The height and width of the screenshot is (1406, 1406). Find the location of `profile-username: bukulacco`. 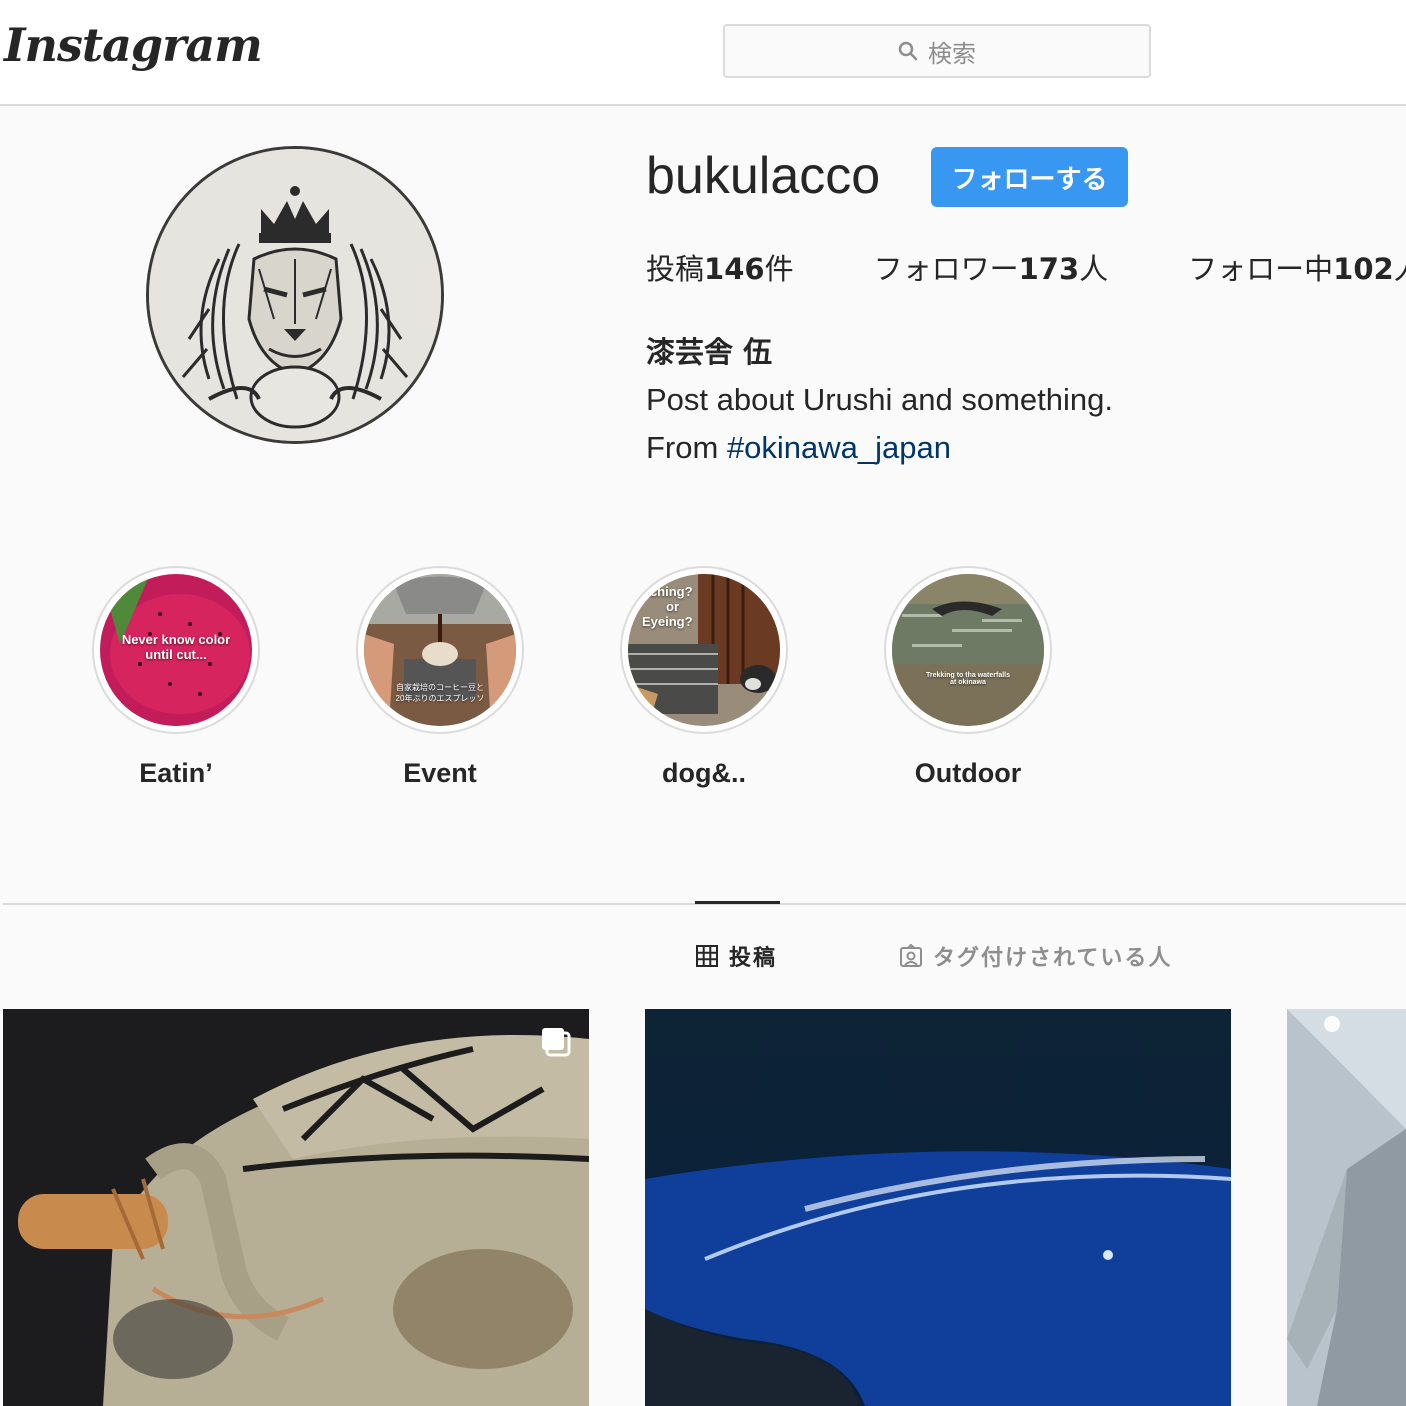

profile-username: bukulacco is located at coordinates (763, 176).